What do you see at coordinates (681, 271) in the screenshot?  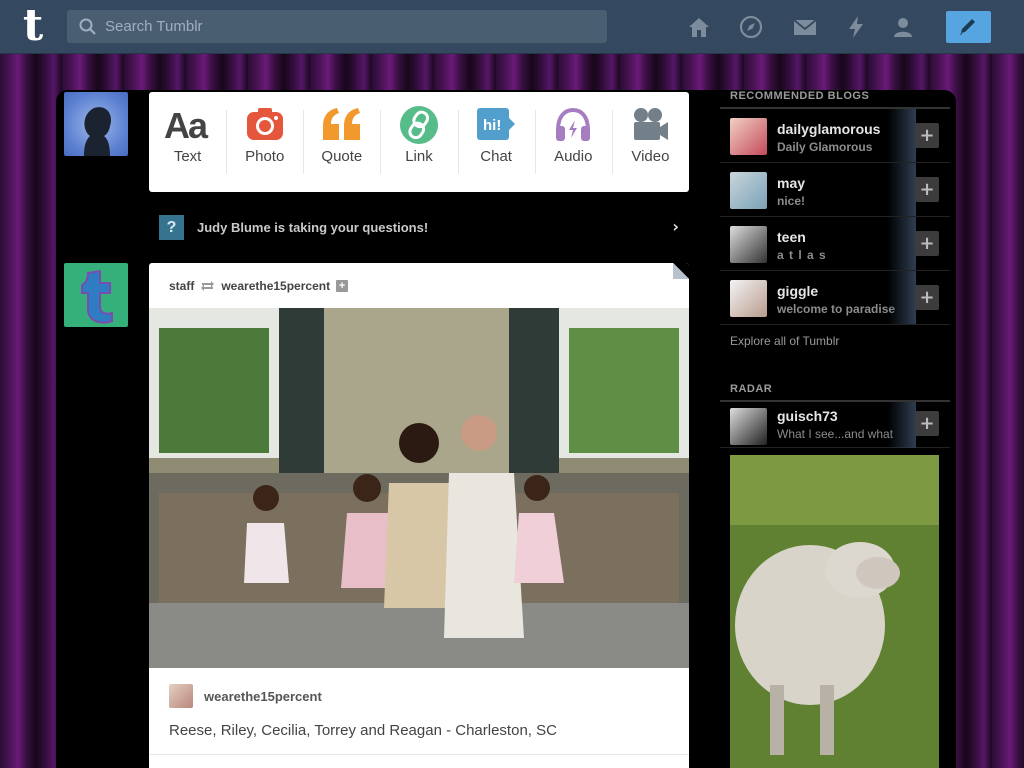 I see `post-fold-corner` at bounding box center [681, 271].